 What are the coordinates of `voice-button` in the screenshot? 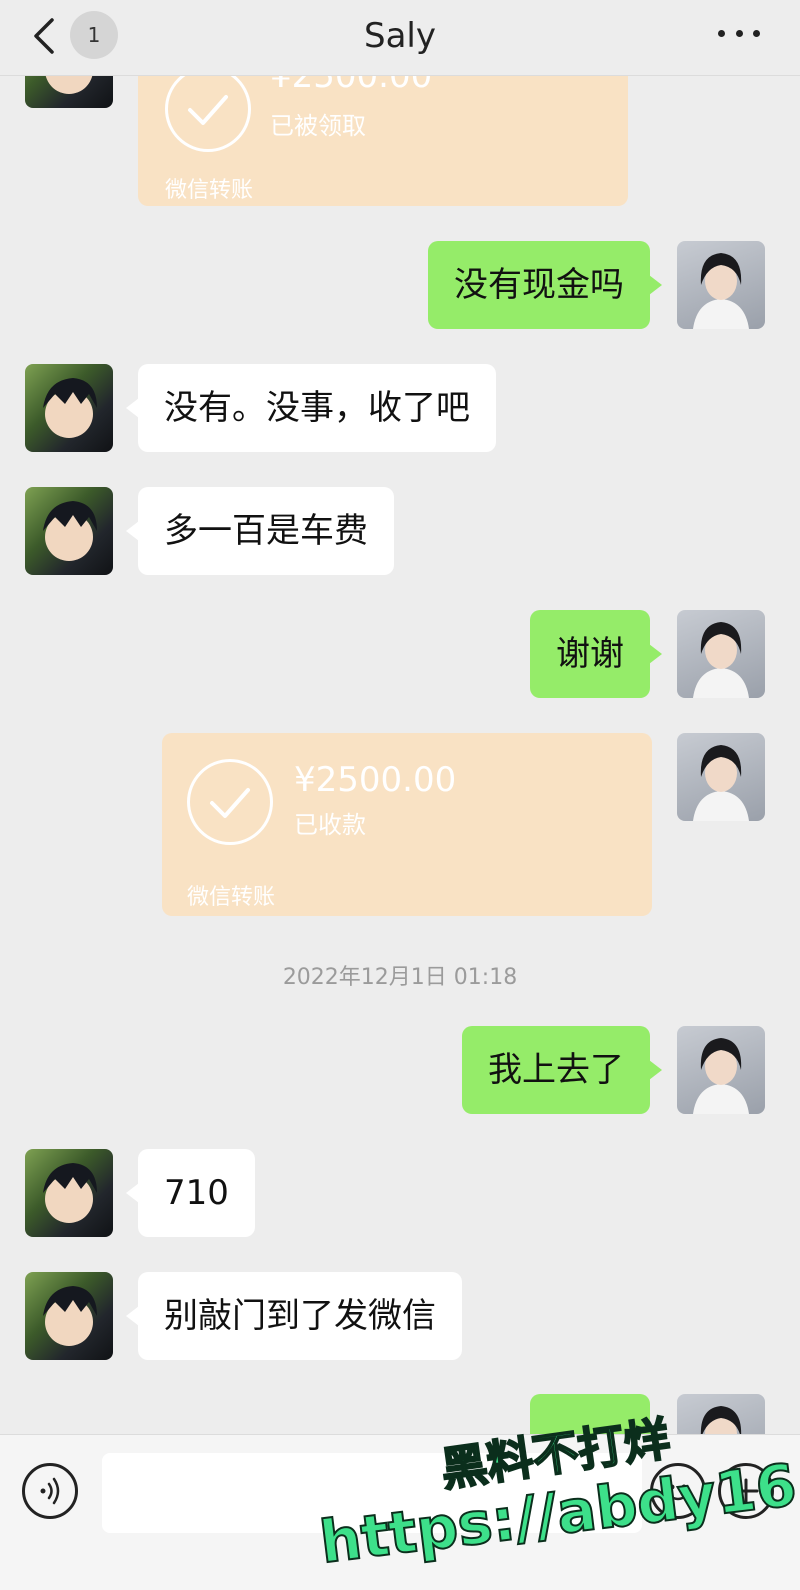 It's located at (50, 1491).